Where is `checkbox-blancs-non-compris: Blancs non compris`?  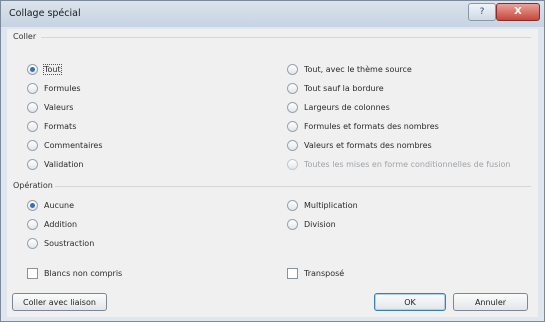
checkbox-blancs-non-compris: Blancs non compris is located at coordinates (74, 273).